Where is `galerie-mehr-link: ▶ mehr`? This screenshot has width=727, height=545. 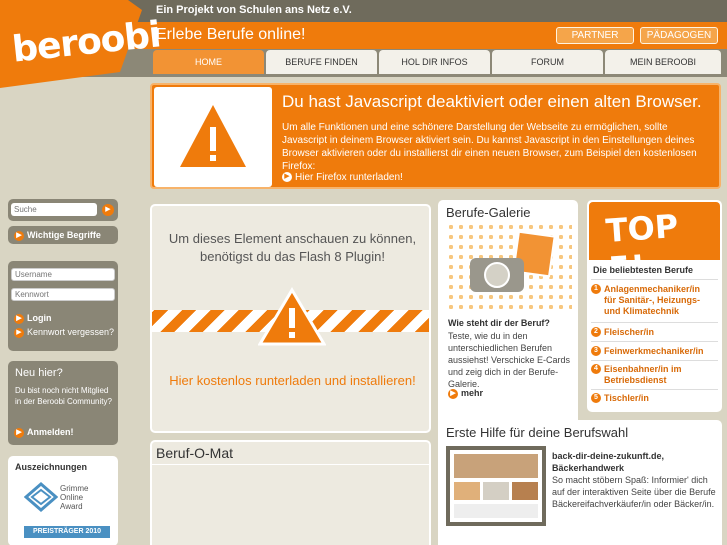 galerie-mehr-link: ▶ mehr is located at coordinates (465, 393).